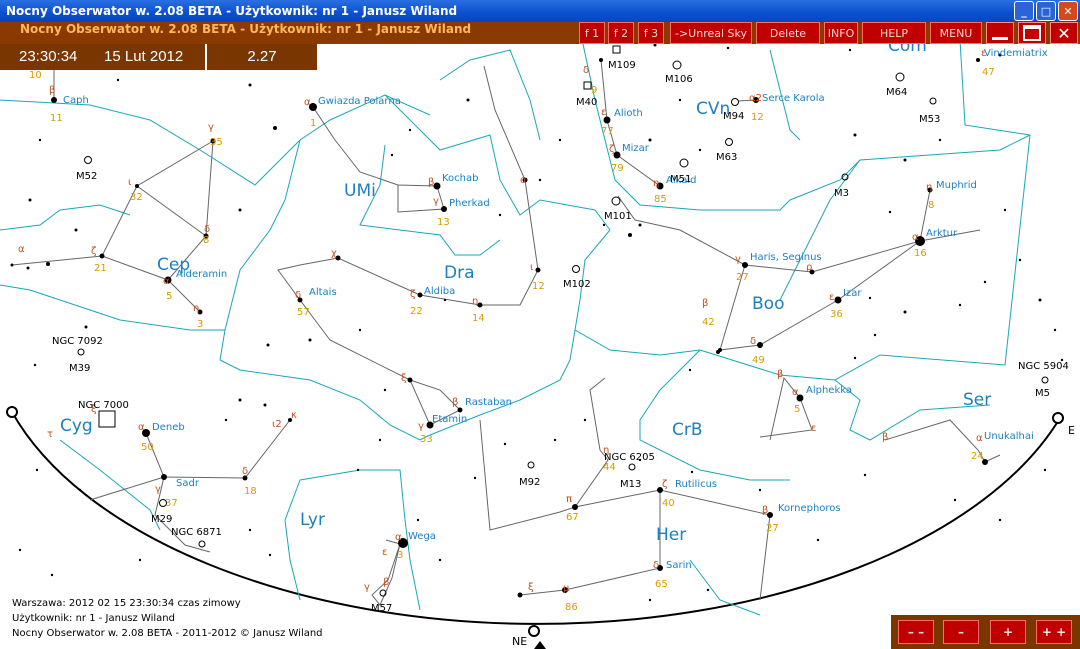 The image size is (1080, 649). What do you see at coordinates (758, 360) in the screenshot?
I see `svg-text: 49` at bounding box center [758, 360].